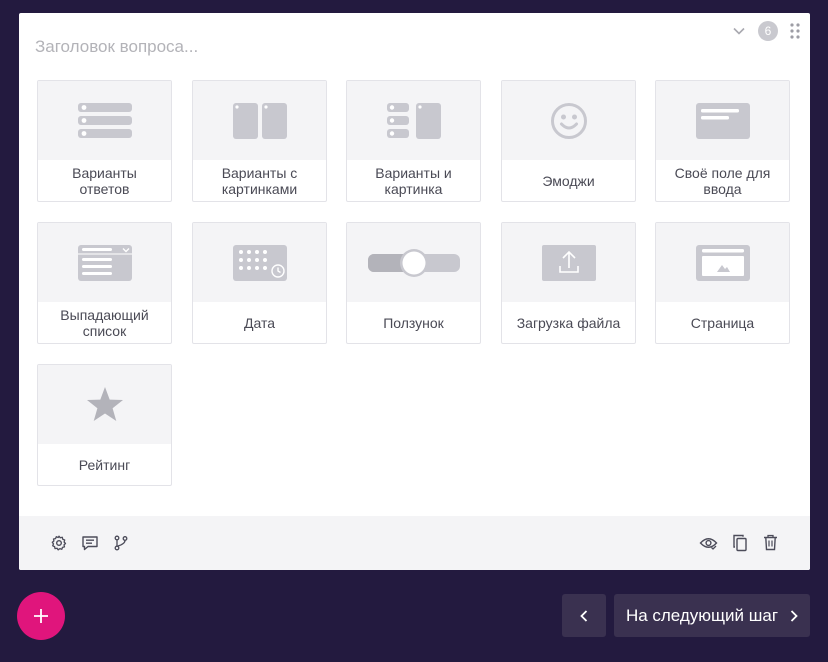 This screenshot has height=662, width=828. I want to click on type-tile-label: Дата, so click(259, 322).